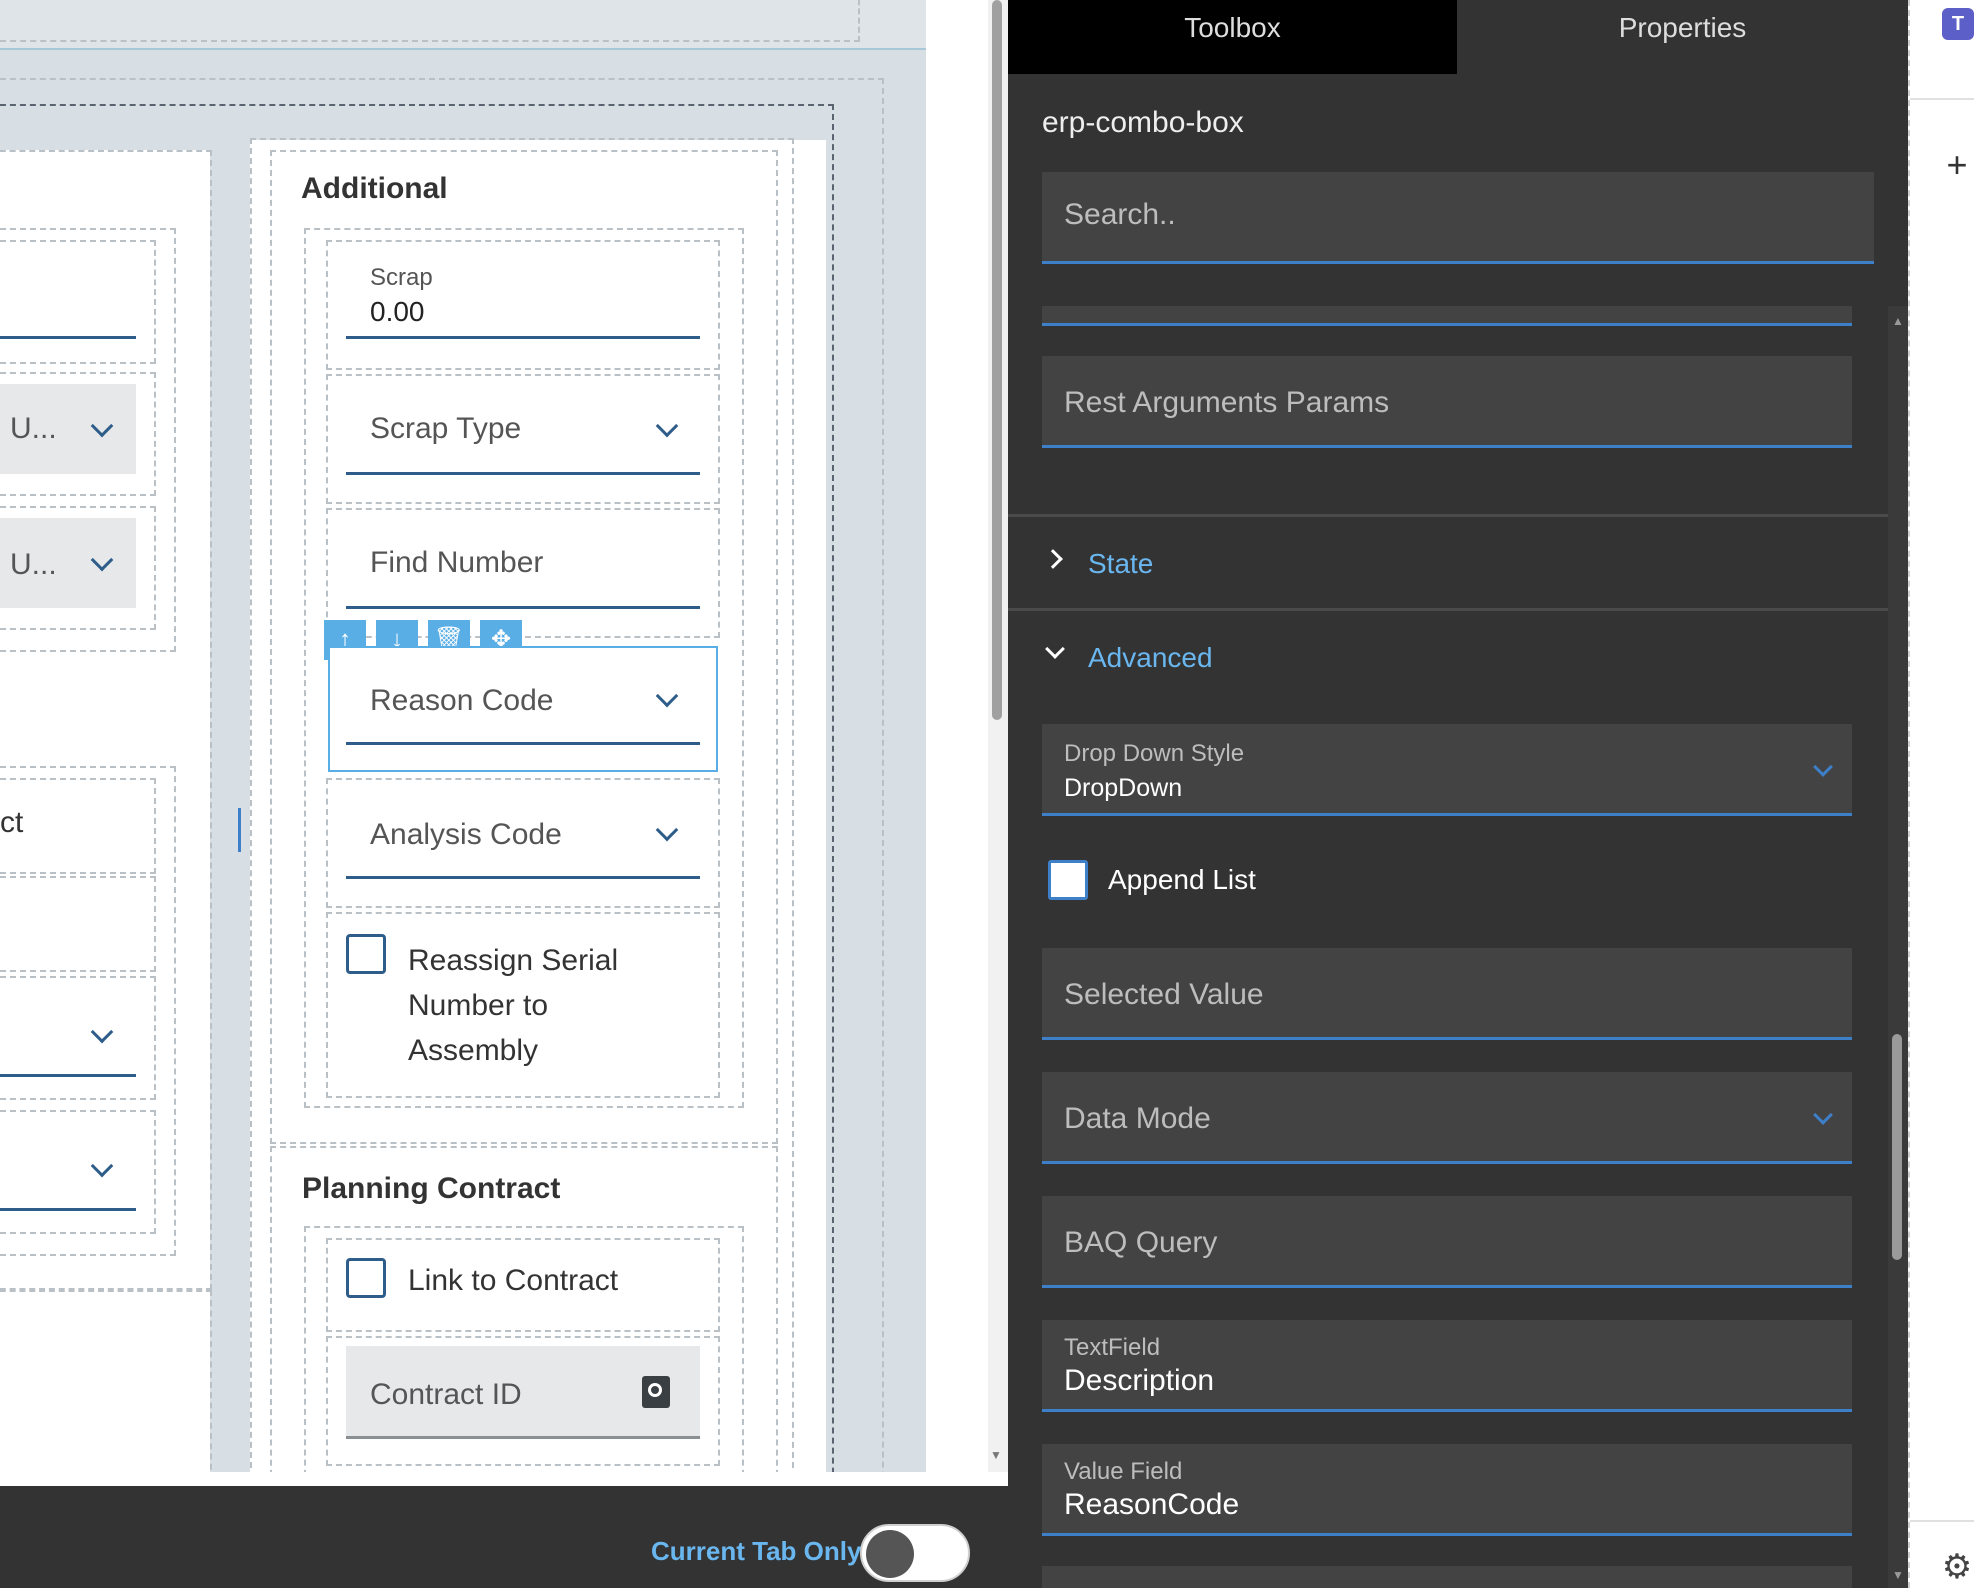 This screenshot has height=1588, width=1974. Describe the element at coordinates (366, 1278) in the screenshot. I see `link-to-contract-checkbox` at that location.